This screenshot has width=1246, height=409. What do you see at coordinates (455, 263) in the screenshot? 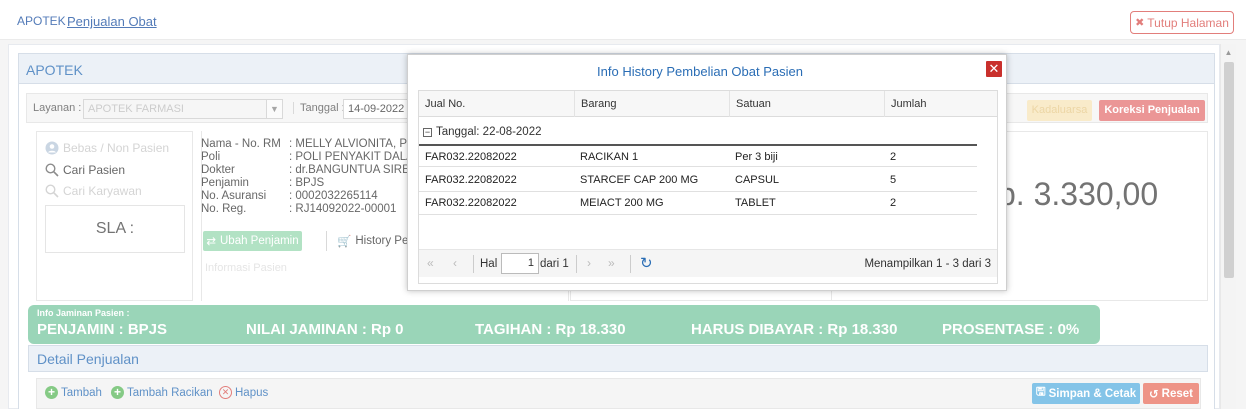
I see `prev-page-icon: ‹` at bounding box center [455, 263].